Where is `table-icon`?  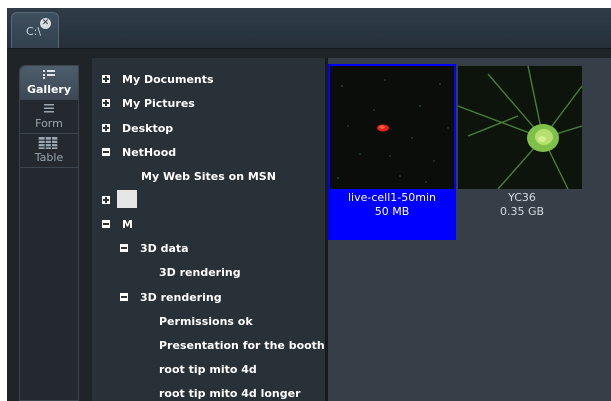 table-icon is located at coordinates (48, 143).